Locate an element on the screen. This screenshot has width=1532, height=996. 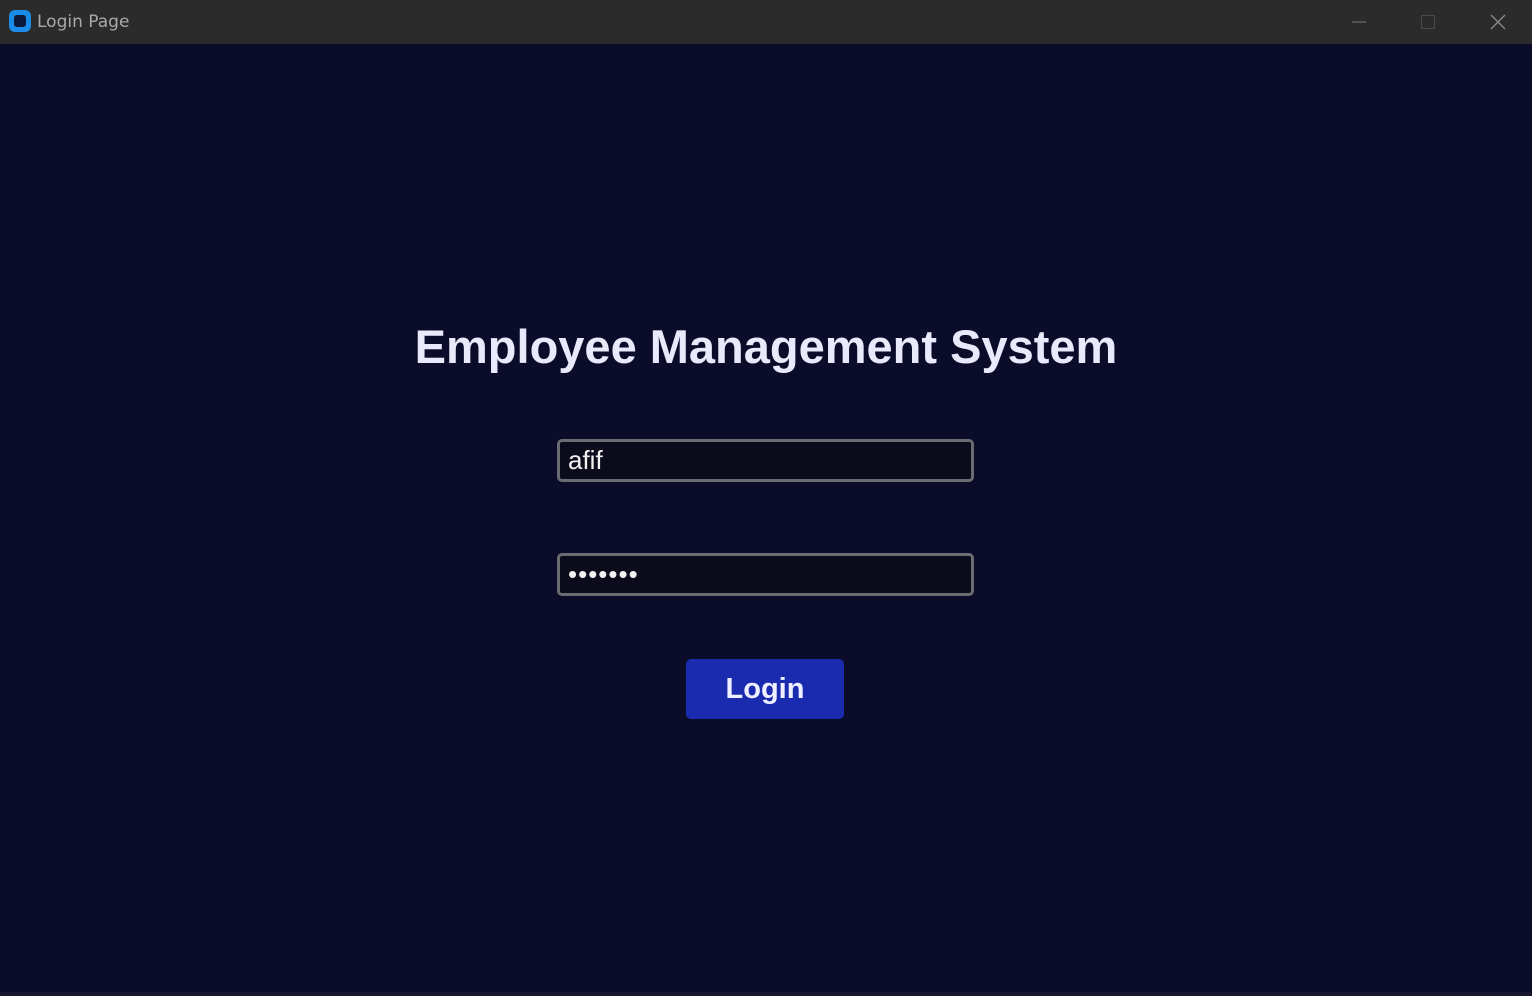
bottom-edge is located at coordinates (766, 994).